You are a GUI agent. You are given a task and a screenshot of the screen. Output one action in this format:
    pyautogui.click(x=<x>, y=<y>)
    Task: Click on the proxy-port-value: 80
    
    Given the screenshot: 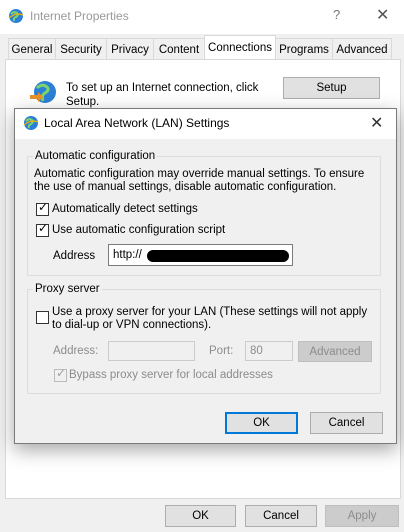 What is the action you would take?
    pyautogui.click(x=256, y=351)
    